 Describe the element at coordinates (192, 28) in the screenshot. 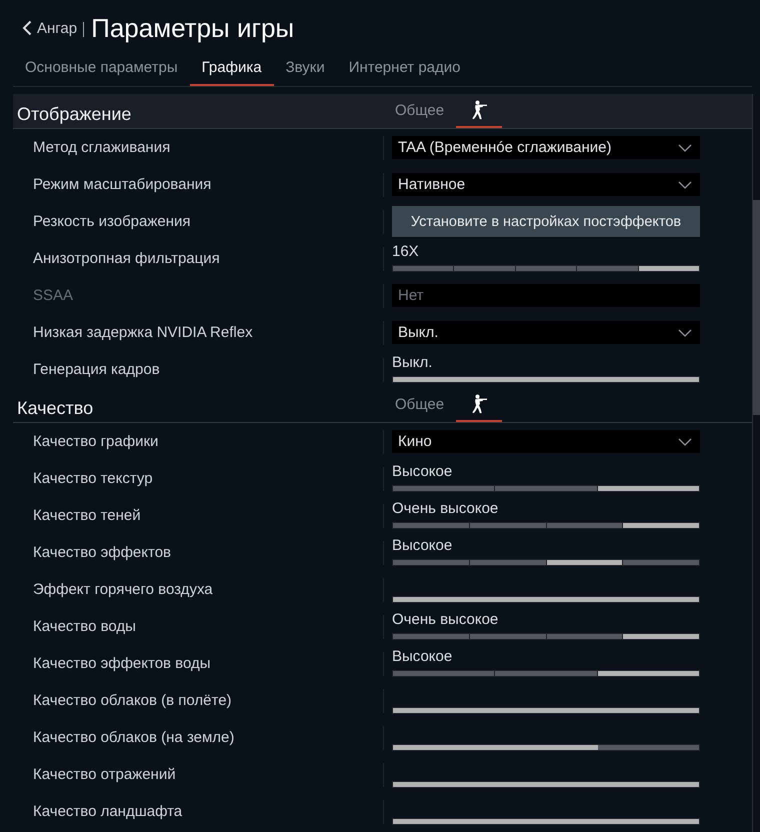

I see `page-title: Параметры игры` at that location.